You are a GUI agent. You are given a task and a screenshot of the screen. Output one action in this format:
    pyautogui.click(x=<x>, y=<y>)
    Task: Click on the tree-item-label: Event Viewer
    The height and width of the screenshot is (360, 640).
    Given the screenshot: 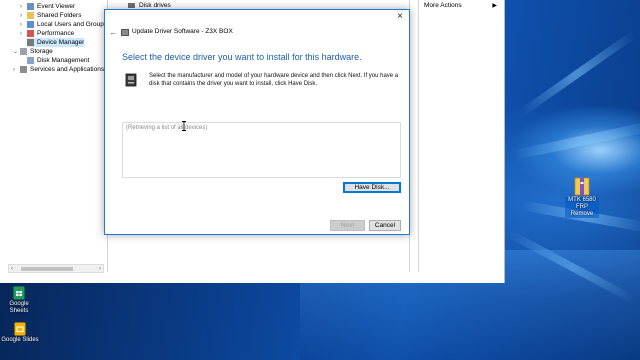 What is the action you would take?
    pyautogui.click(x=56, y=6)
    